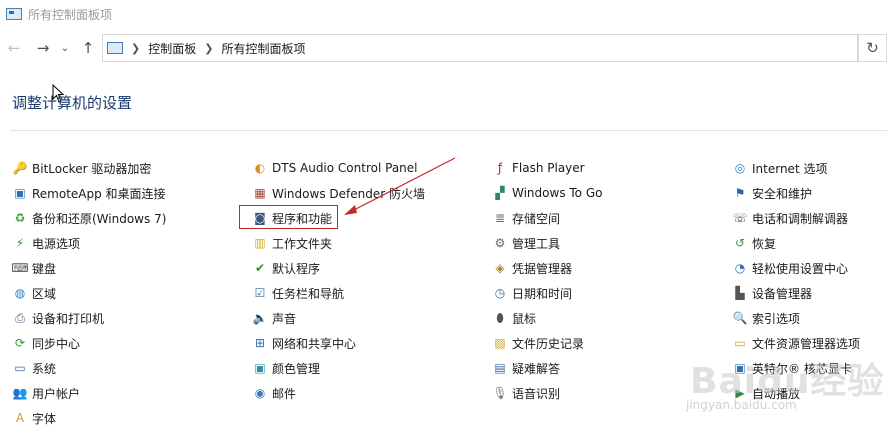  What do you see at coordinates (741, 405) in the screenshot?
I see `watermark-url: jingyan.baidu.com` at bounding box center [741, 405].